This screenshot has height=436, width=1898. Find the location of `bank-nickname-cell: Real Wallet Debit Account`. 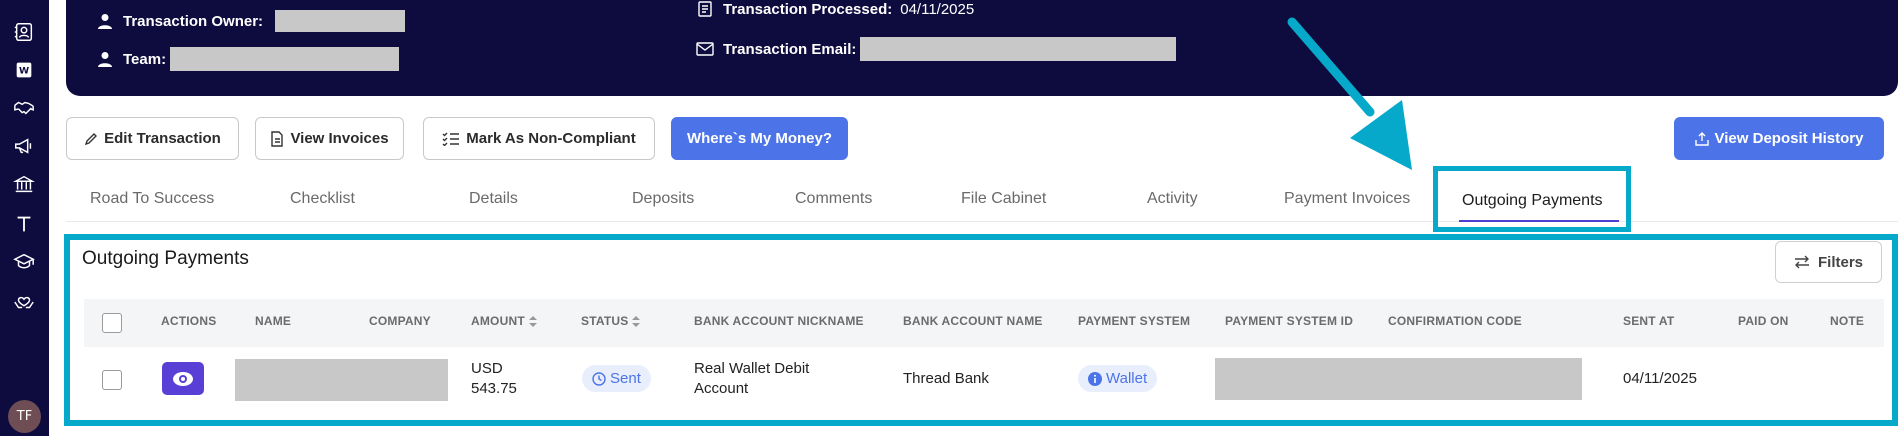

bank-nickname-cell: Real Wallet Debit Account is located at coordinates (751, 379).